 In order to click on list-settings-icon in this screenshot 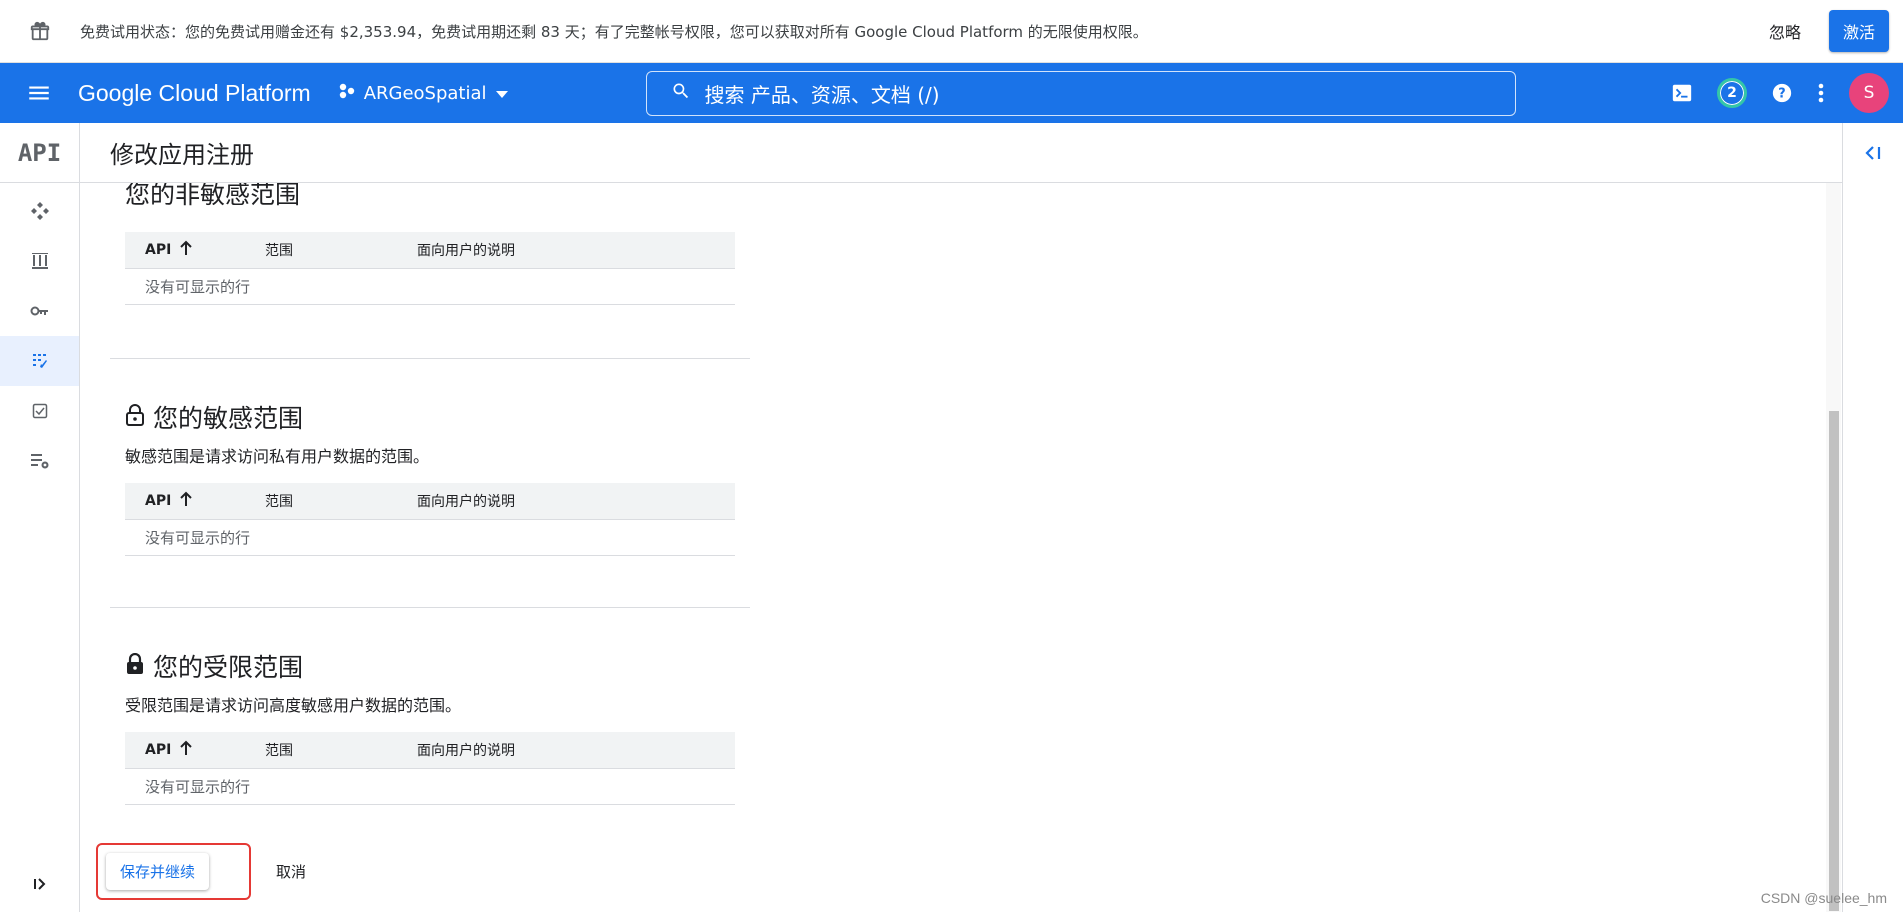, I will do `click(39, 461)`.